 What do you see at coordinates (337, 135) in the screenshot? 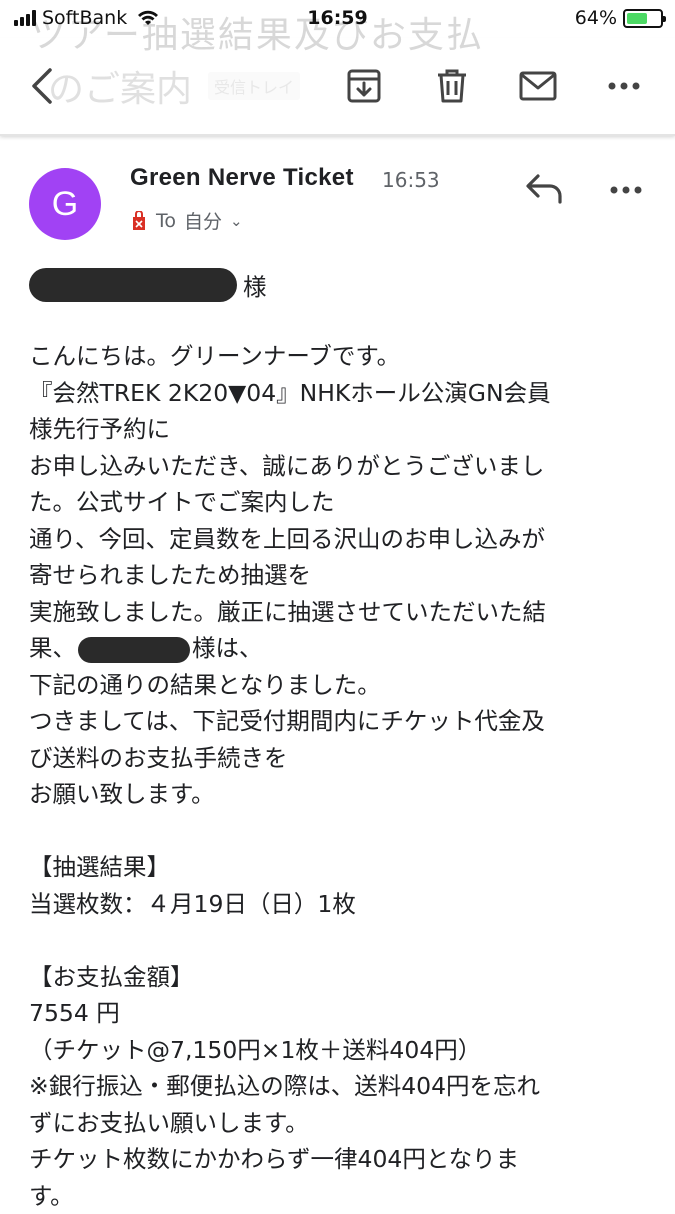
I see `toolbar-divider` at bounding box center [337, 135].